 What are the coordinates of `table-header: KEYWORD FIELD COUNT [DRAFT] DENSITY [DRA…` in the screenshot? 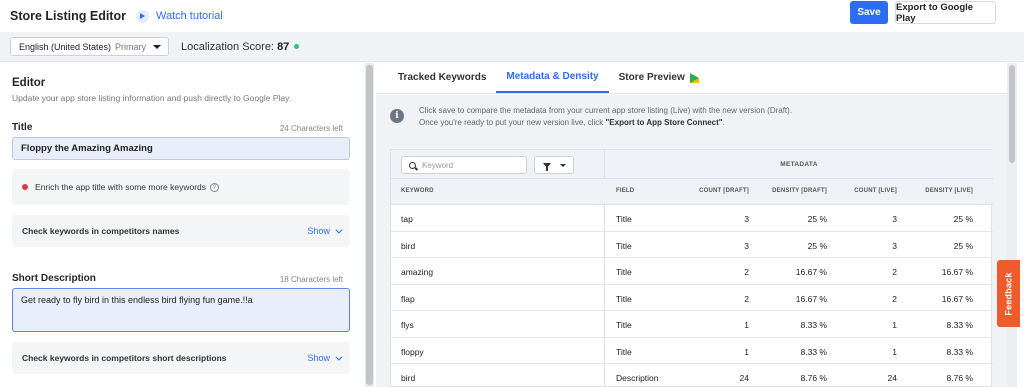 It's located at (692, 192).